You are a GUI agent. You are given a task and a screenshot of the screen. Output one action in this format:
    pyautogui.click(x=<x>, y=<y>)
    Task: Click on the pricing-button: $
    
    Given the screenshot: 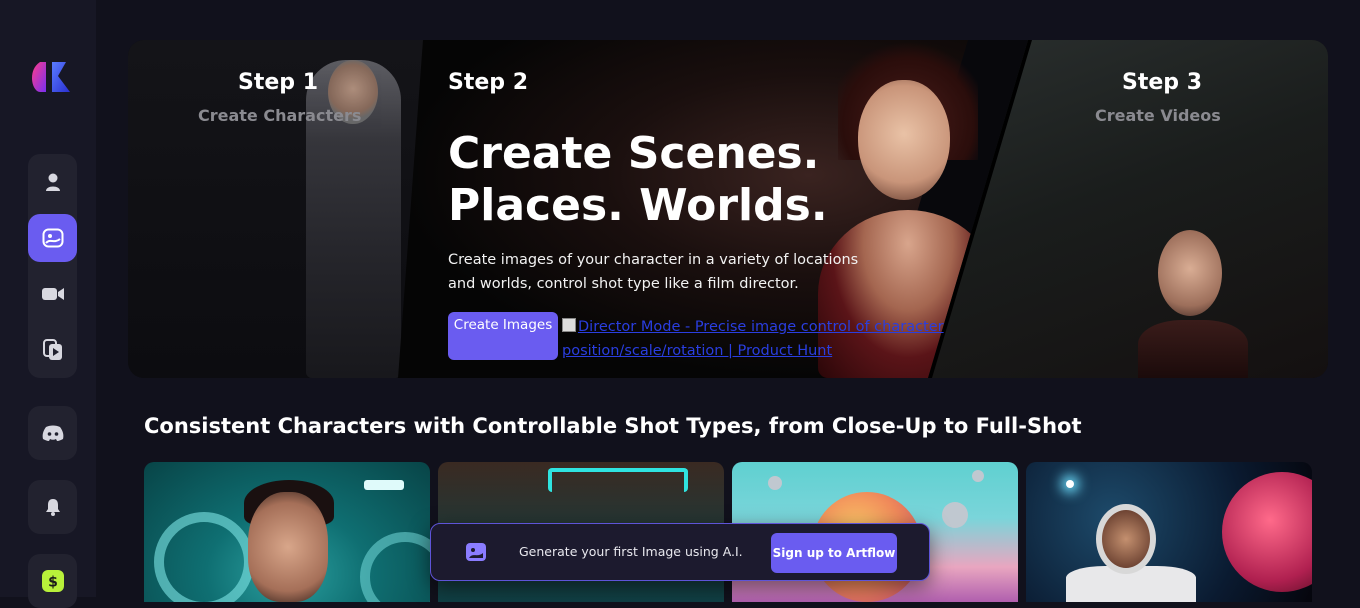 What is the action you would take?
    pyautogui.click(x=52, y=581)
    